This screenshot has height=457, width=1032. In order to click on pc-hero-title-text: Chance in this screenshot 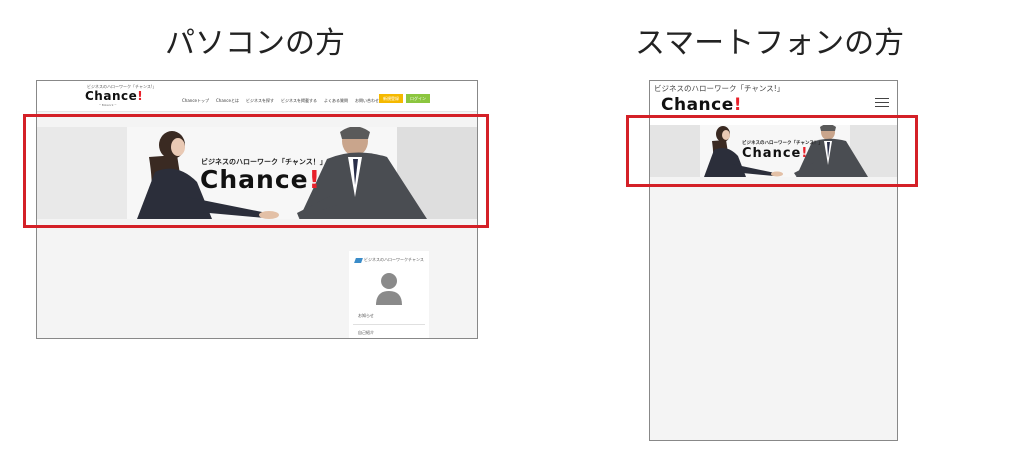, I will do `click(254, 179)`.